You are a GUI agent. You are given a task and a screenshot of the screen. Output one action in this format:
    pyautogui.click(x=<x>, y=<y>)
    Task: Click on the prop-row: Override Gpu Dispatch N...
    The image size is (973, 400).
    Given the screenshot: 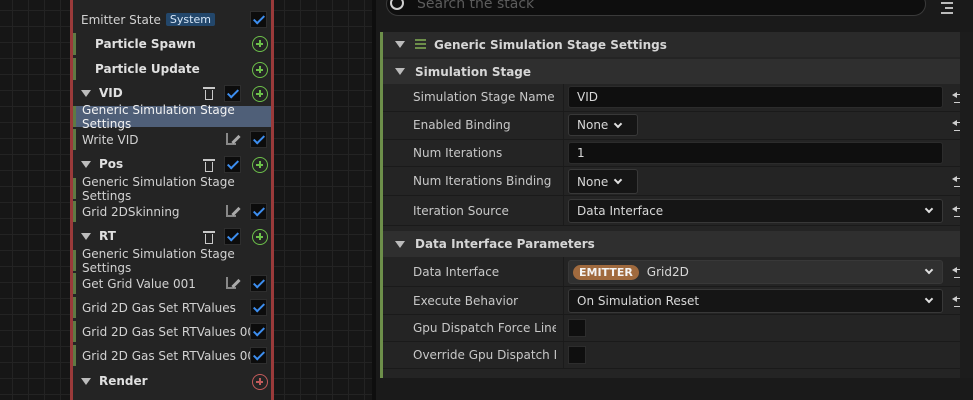 What is the action you would take?
    pyautogui.click(x=678, y=355)
    